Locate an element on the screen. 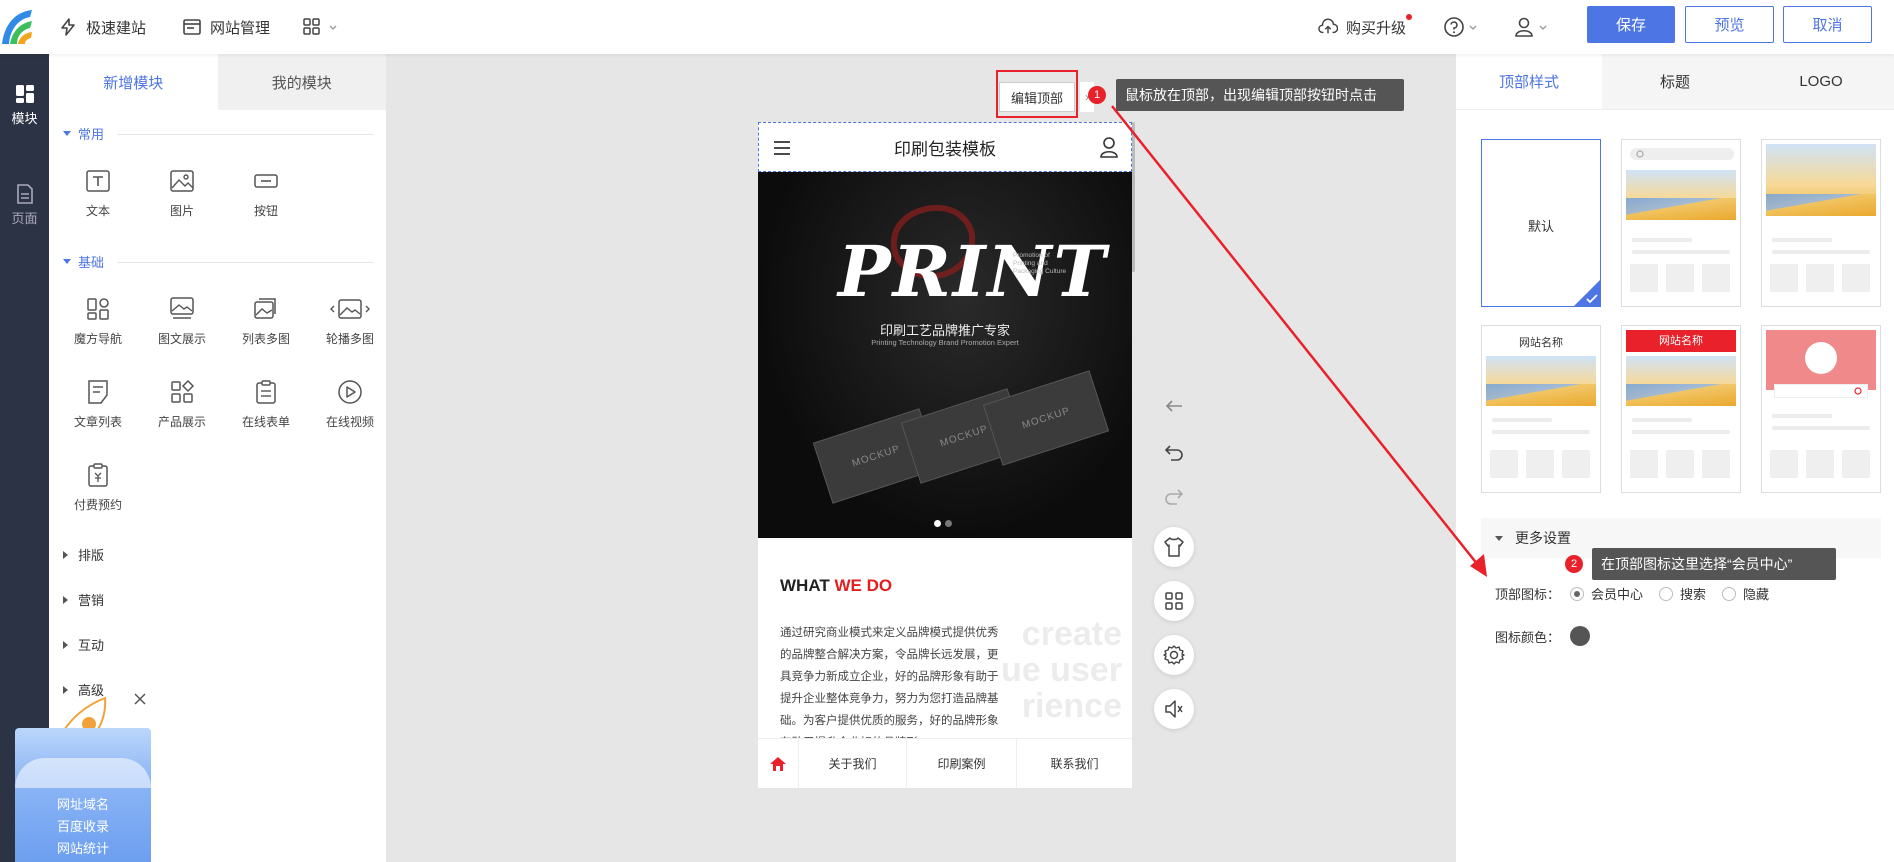  tab-top-style: 顶部样式 is located at coordinates (1529, 81).